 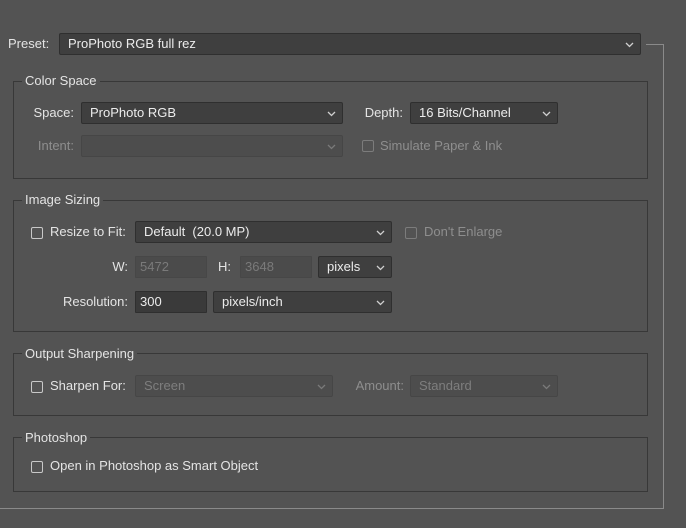 I want to click on intent-label: Intent:, so click(x=55, y=145).